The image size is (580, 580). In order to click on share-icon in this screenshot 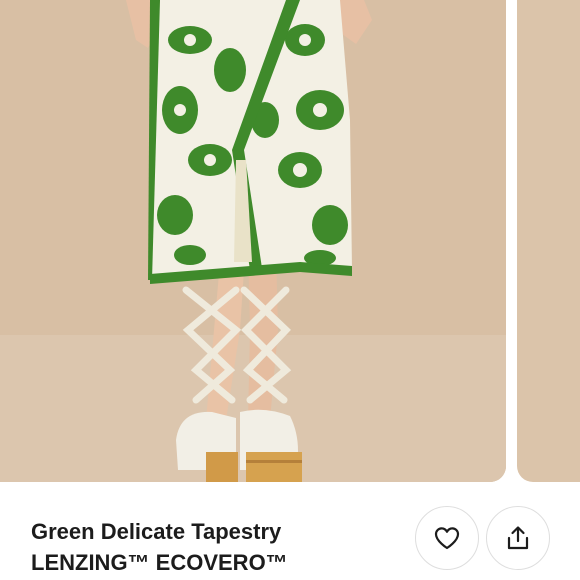, I will do `click(518, 538)`.